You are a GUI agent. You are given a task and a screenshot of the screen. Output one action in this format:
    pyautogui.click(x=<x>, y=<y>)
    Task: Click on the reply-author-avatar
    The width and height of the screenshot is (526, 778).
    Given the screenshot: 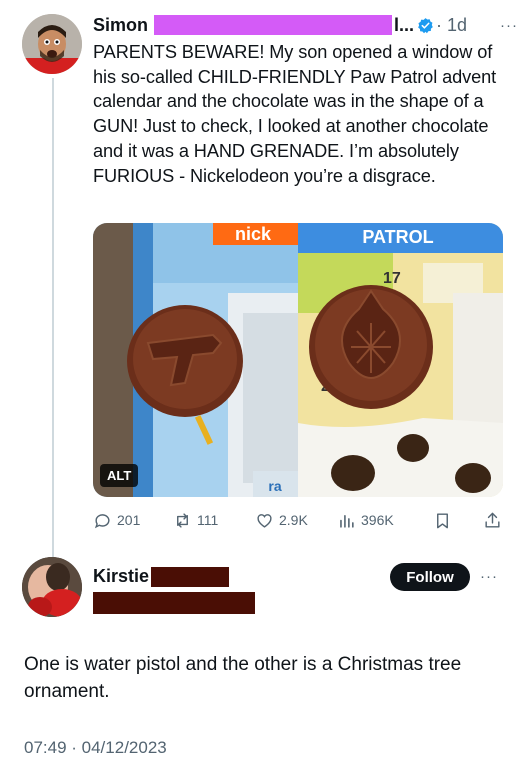 What is the action you would take?
    pyautogui.click(x=52, y=587)
    